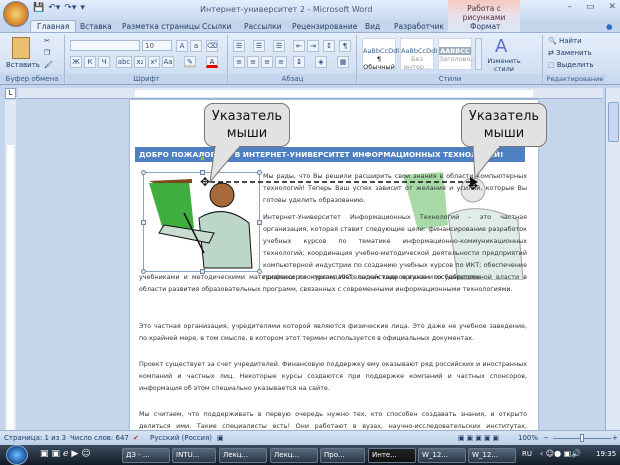 The width and height of the screenshot is (620, 465). Describe the element at coordinates (90, 62) in the screenshot. I see `italic-button: К` at that location.